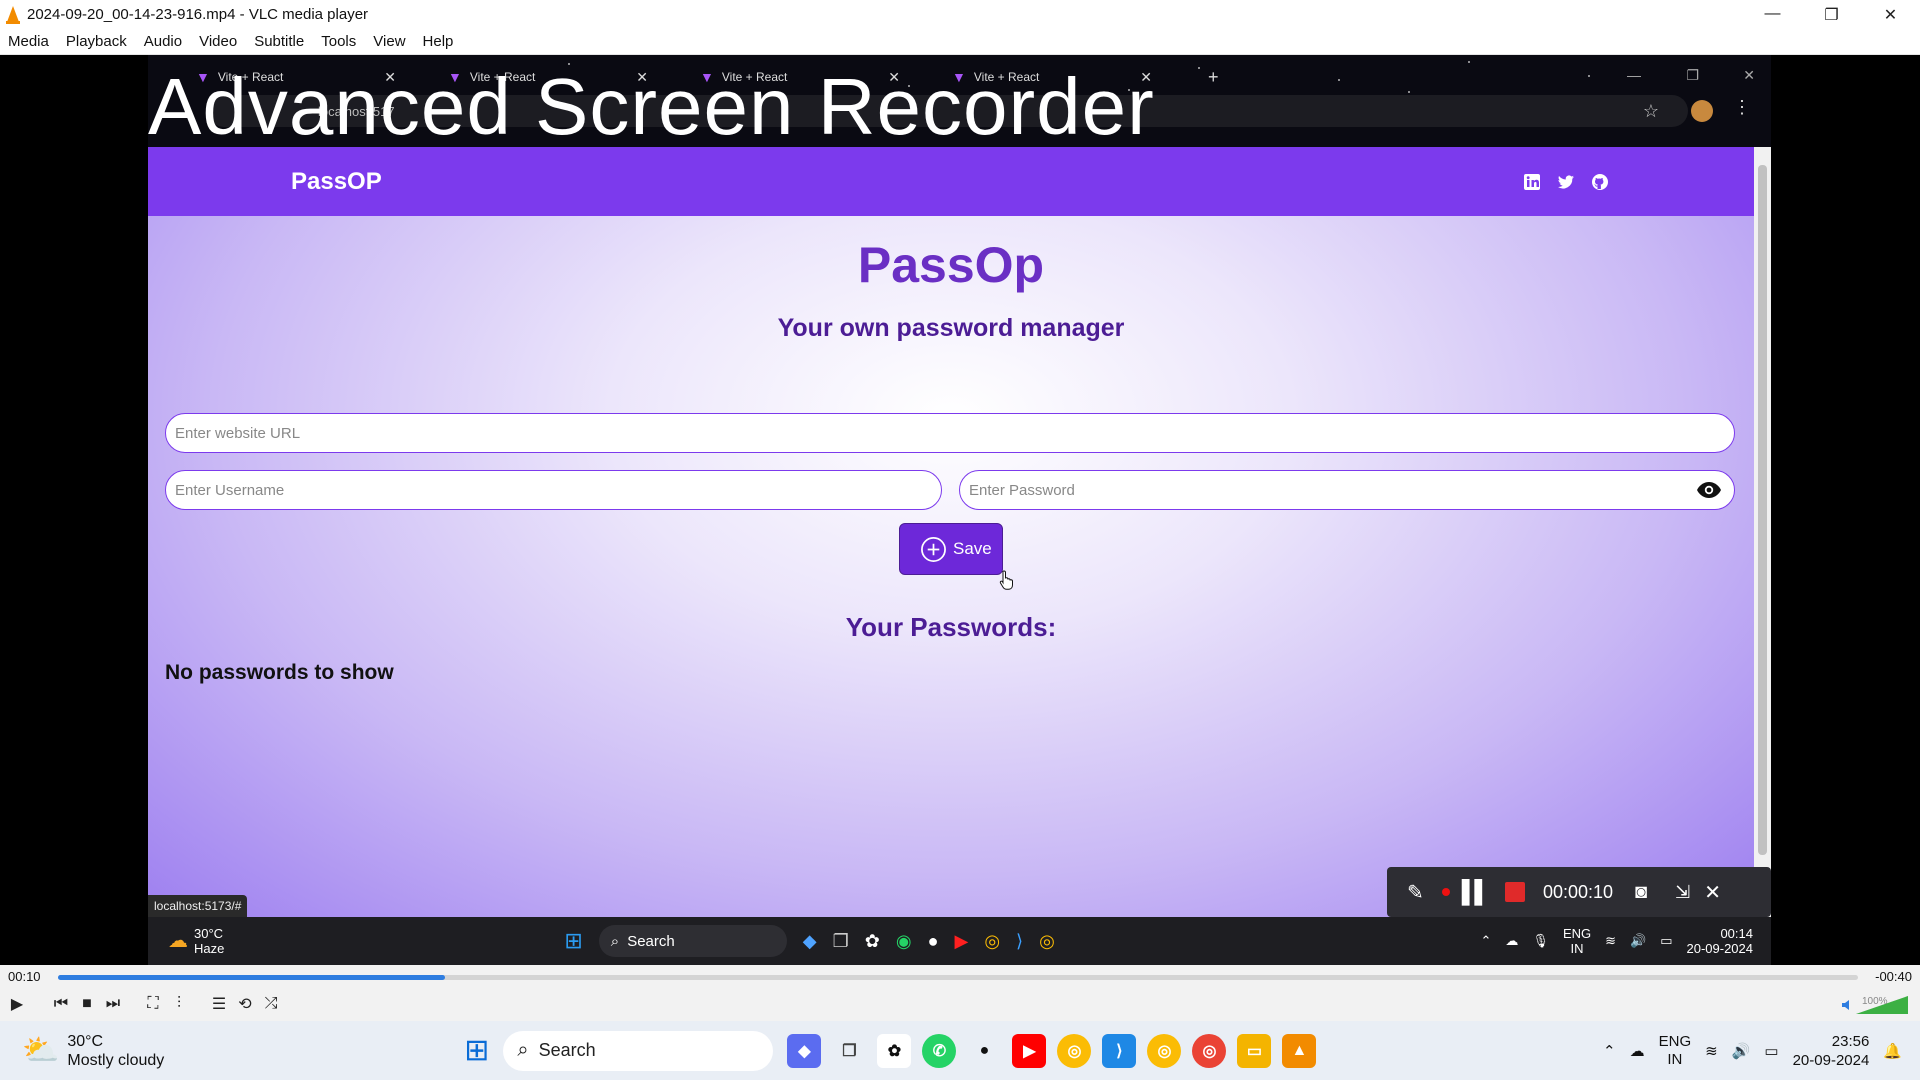  I want to click on close-recorder-icon: ✕, so click(1712, 892).